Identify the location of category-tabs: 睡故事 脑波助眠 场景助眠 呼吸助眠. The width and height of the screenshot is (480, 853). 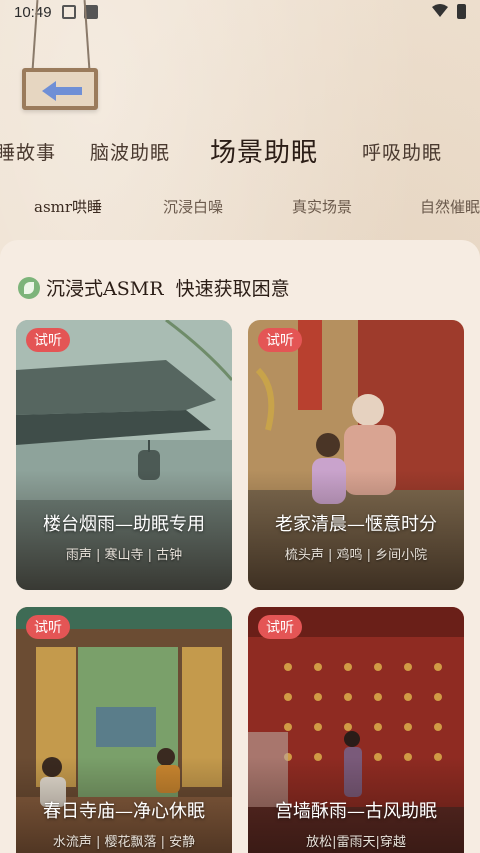
(240, 158).